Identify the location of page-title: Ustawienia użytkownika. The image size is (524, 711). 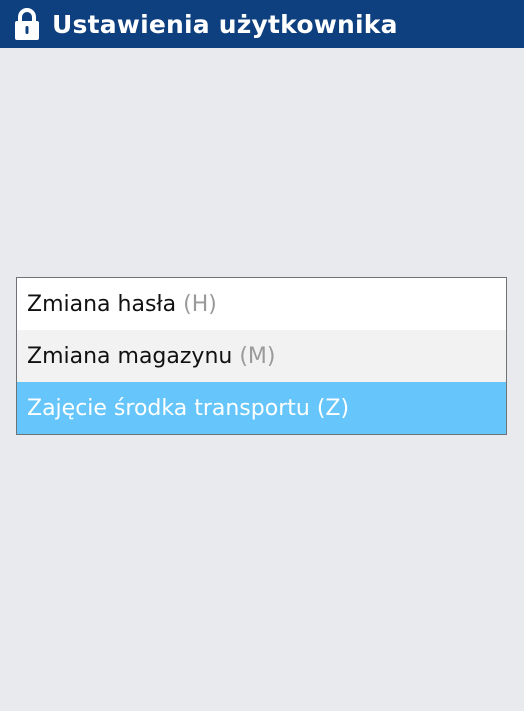
(225, 24).